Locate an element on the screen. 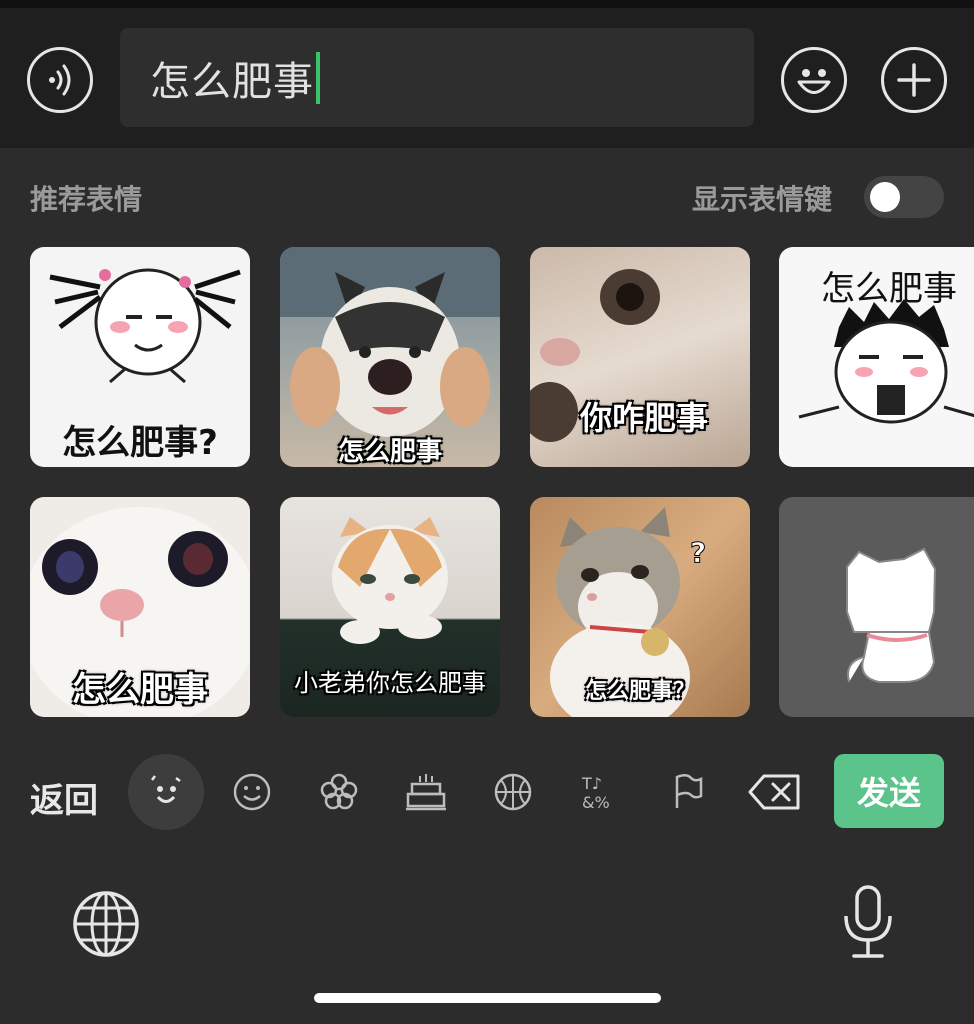  emoji-tab is located at coordinates (252, 792).